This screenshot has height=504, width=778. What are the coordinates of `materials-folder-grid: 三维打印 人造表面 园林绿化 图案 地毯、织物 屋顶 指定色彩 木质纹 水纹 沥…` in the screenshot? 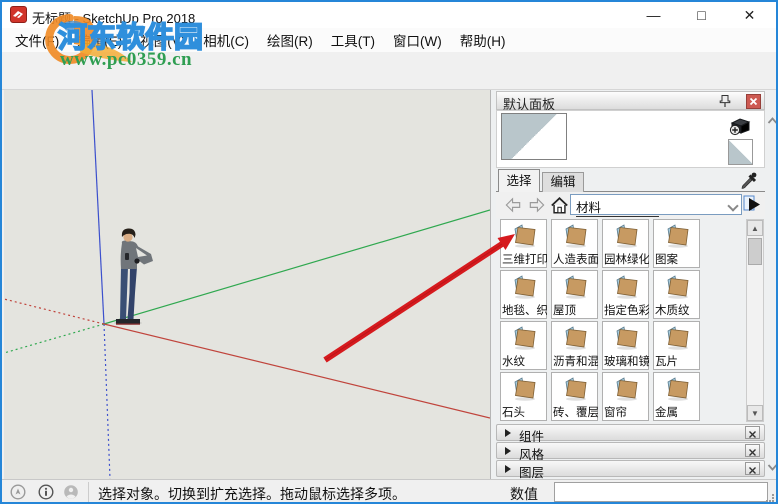 It's located at (621, 320).